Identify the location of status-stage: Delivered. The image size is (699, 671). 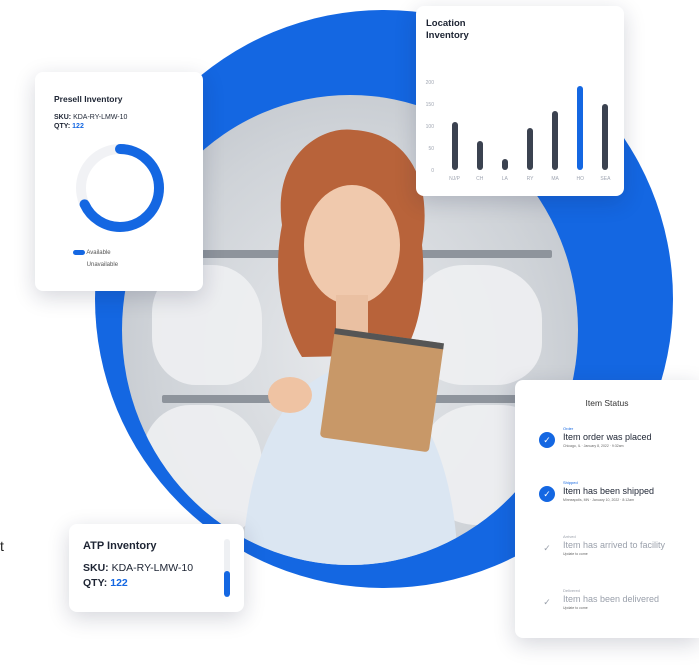
(571, 590).